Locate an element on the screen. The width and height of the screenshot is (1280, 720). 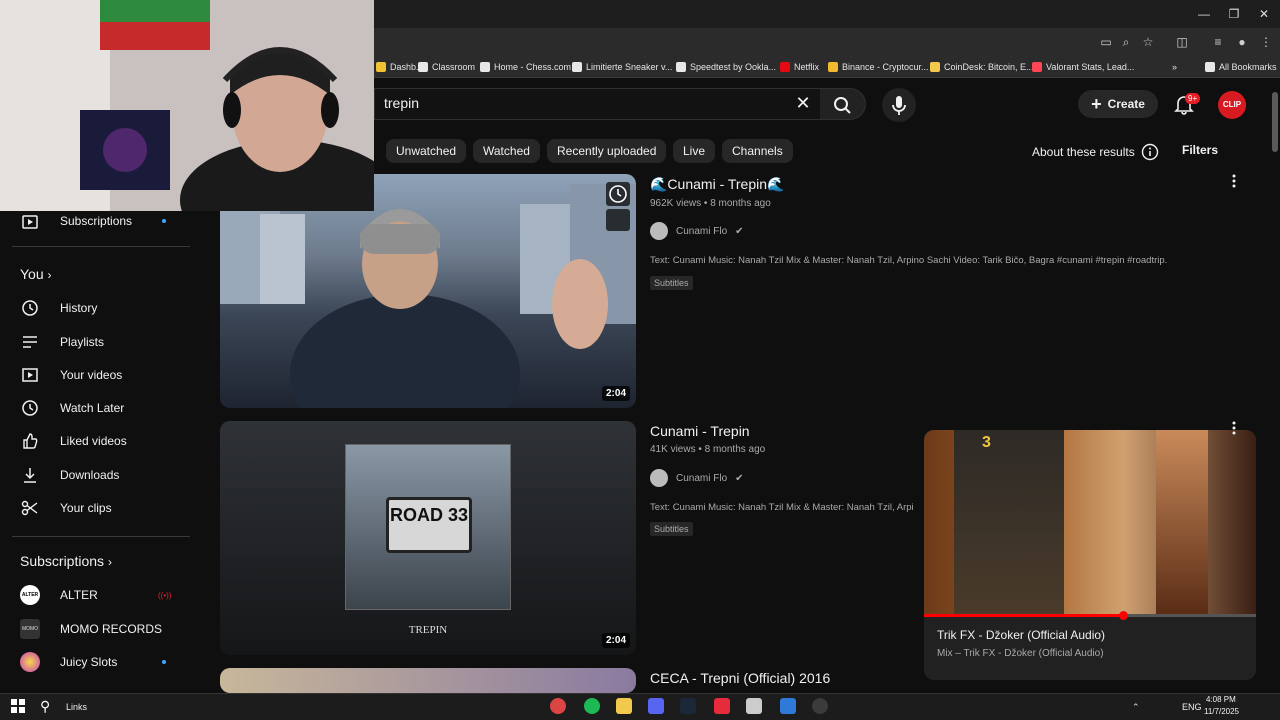
filter-chip: Channels is located at coordinates (757, 151).